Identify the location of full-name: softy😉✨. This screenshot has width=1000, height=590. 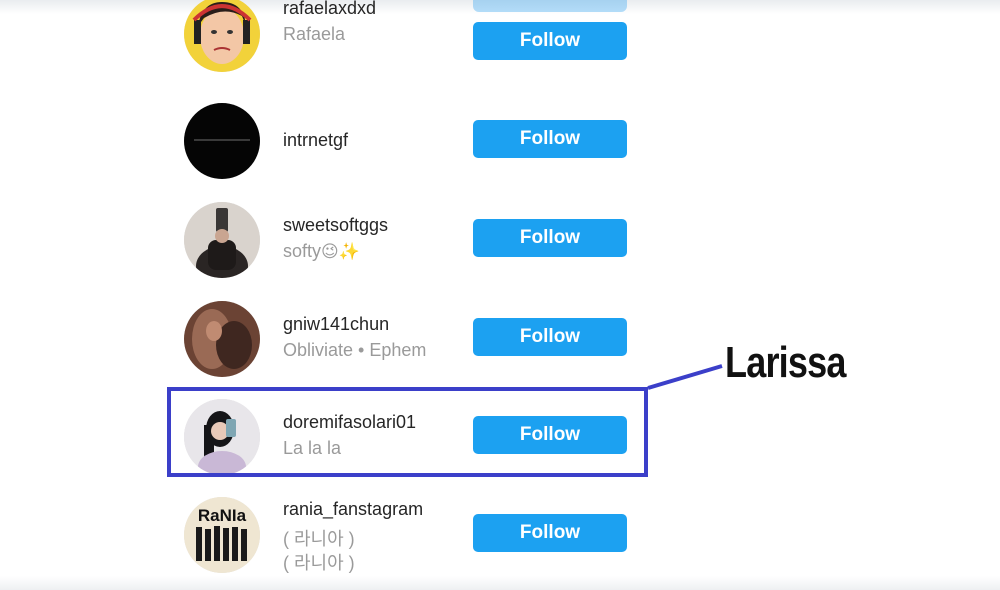
(321, 251).